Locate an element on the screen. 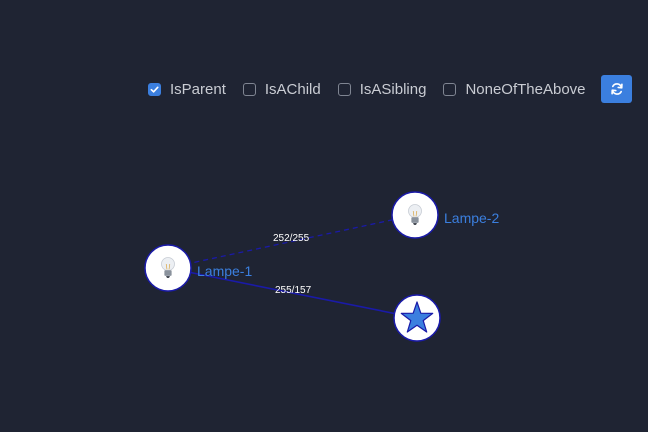 The image size is (648, 432). node-label-lampe-2: Lampe-2 is located at coordinates (471, 218).